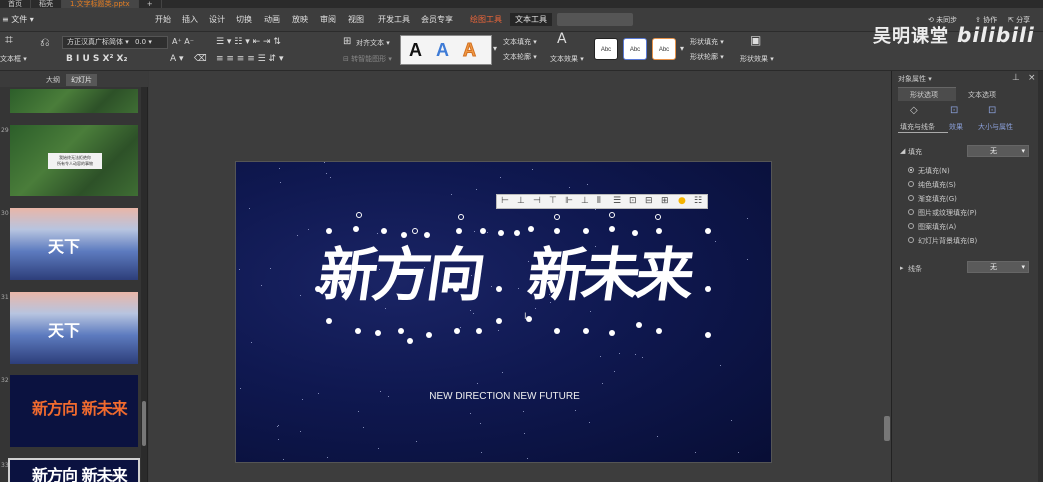  What do you see at coordinates (947, 241) in the screenshot?
I see `option-background-fill: 幻灯片背景填充(B)` at bounding box center [947, 241].